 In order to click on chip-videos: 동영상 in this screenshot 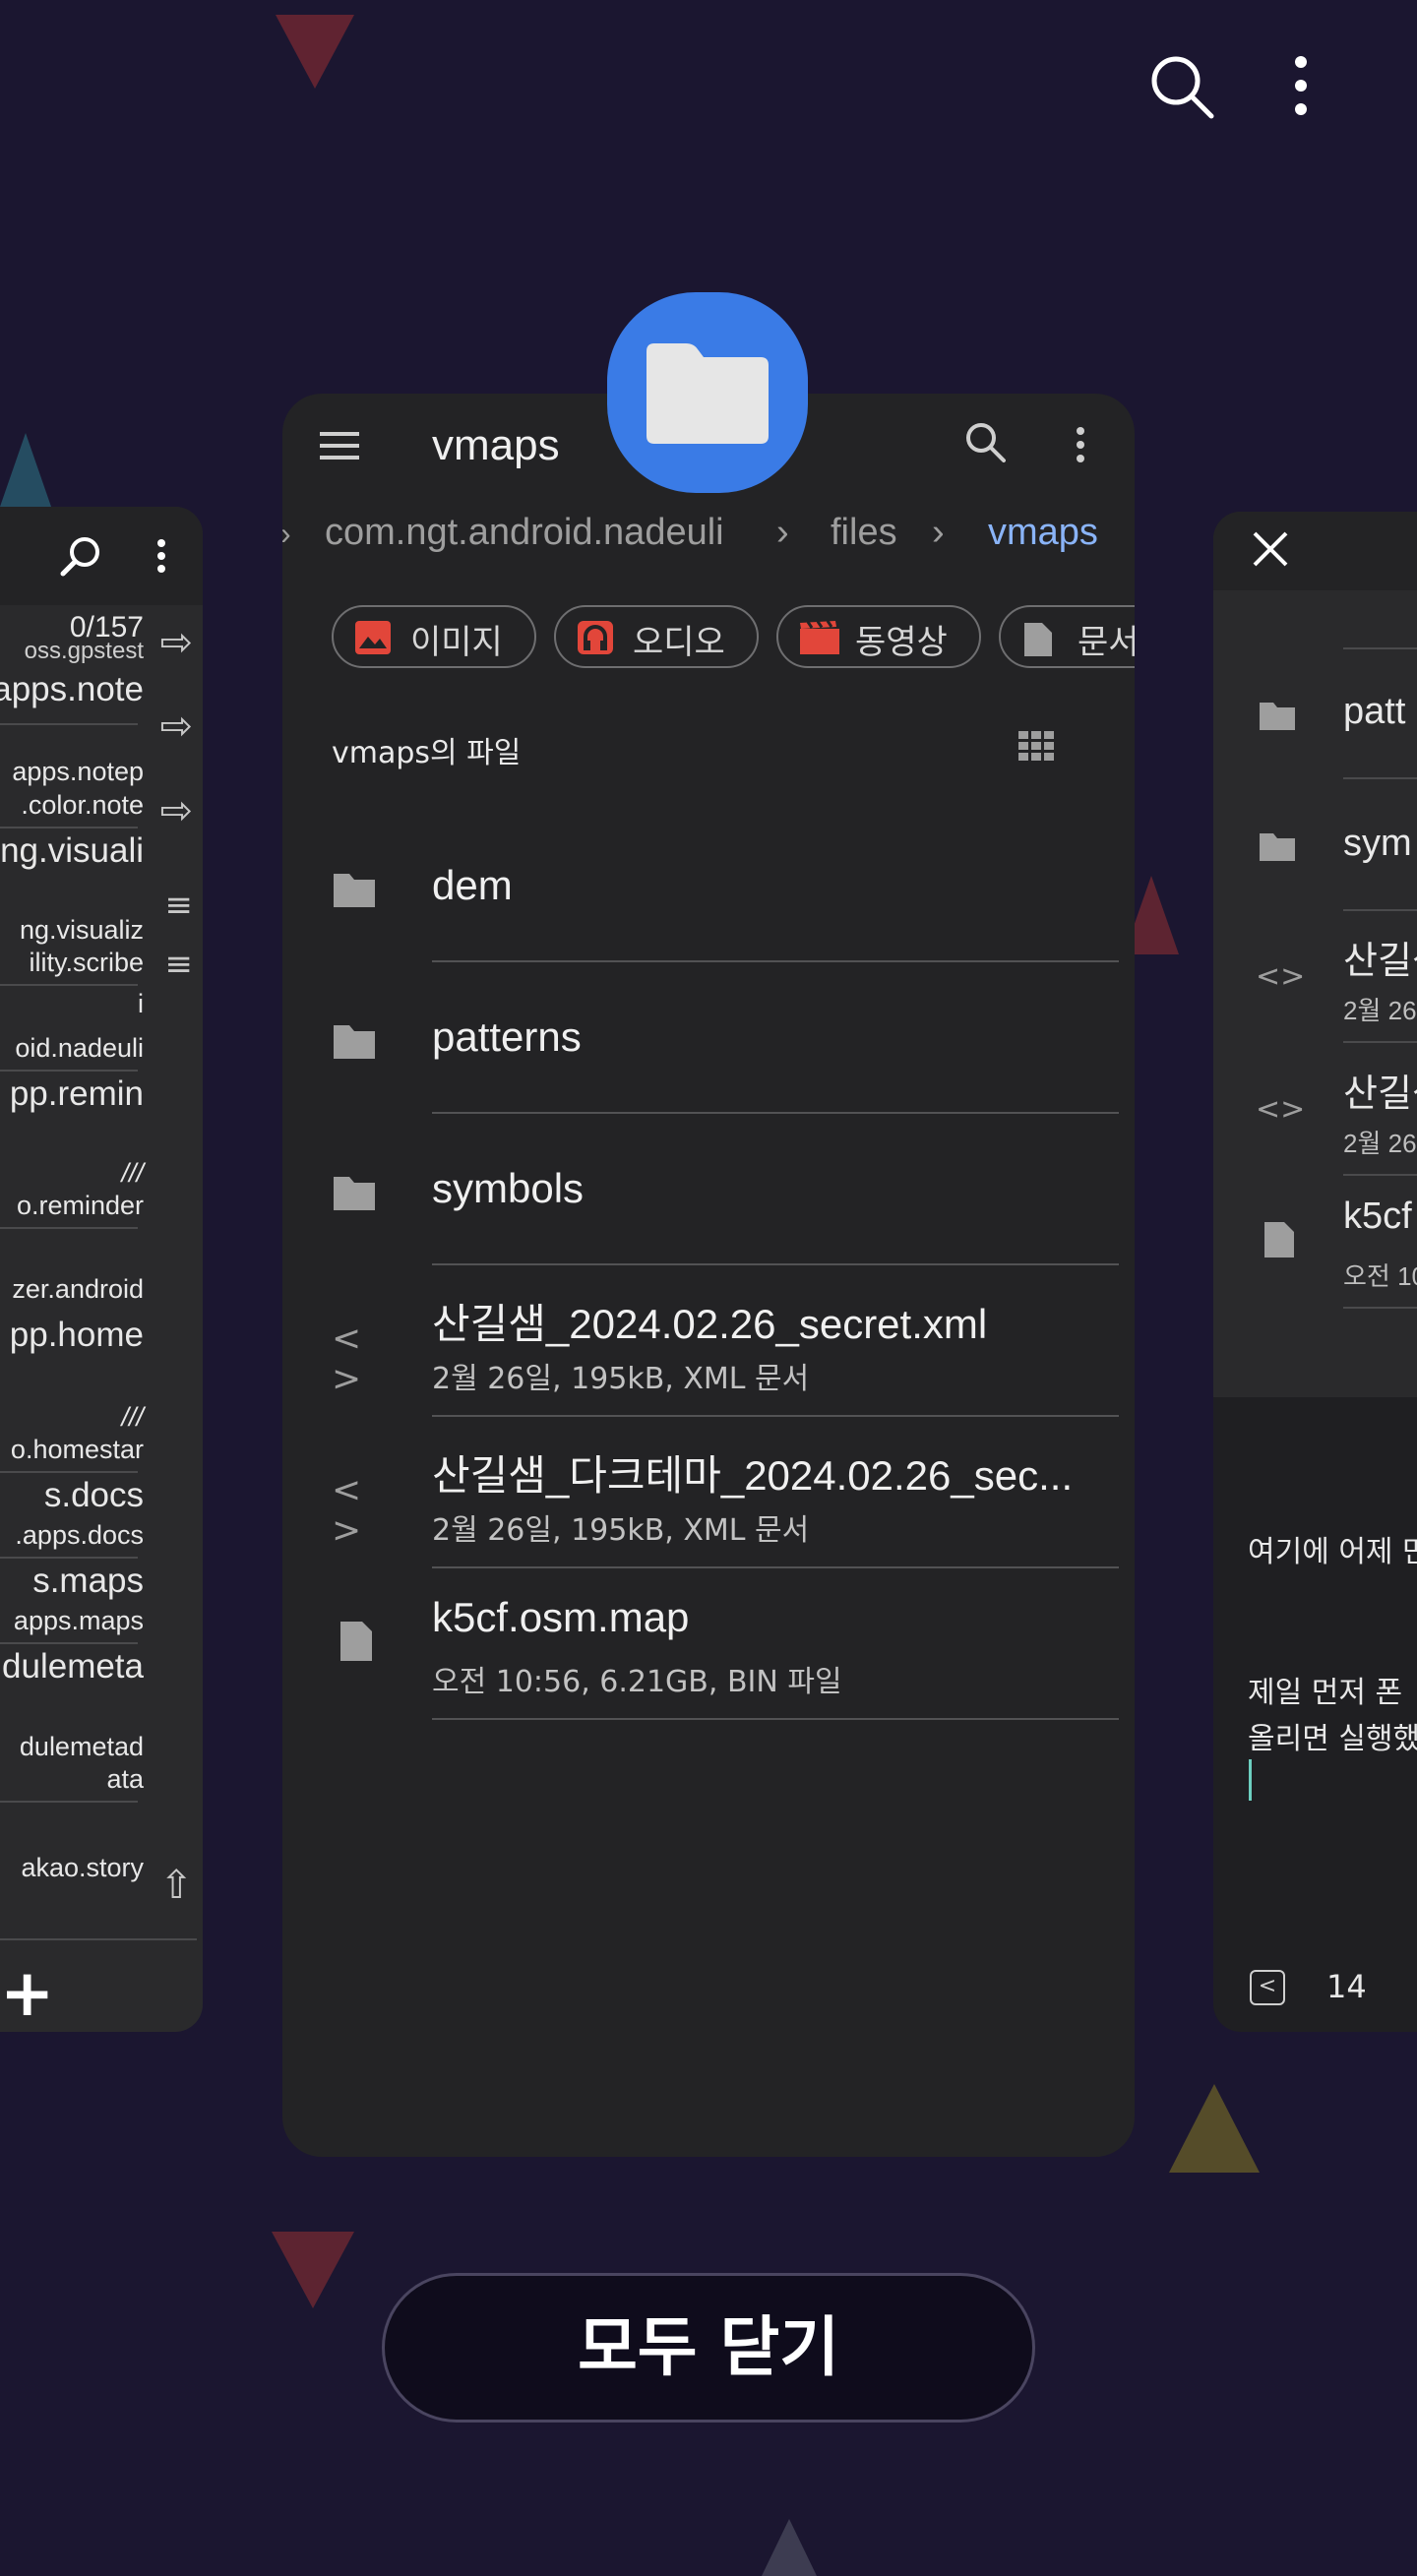, I will do `click(878, 636)`.